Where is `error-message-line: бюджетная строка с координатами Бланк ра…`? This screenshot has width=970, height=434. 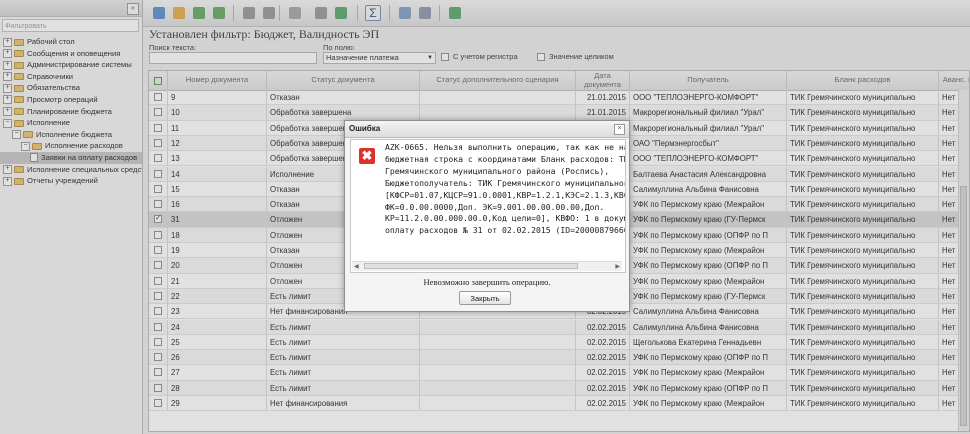
error-message-line: бюджетная строка с координатами Бланк ра… is located at coordinates (505, 158).